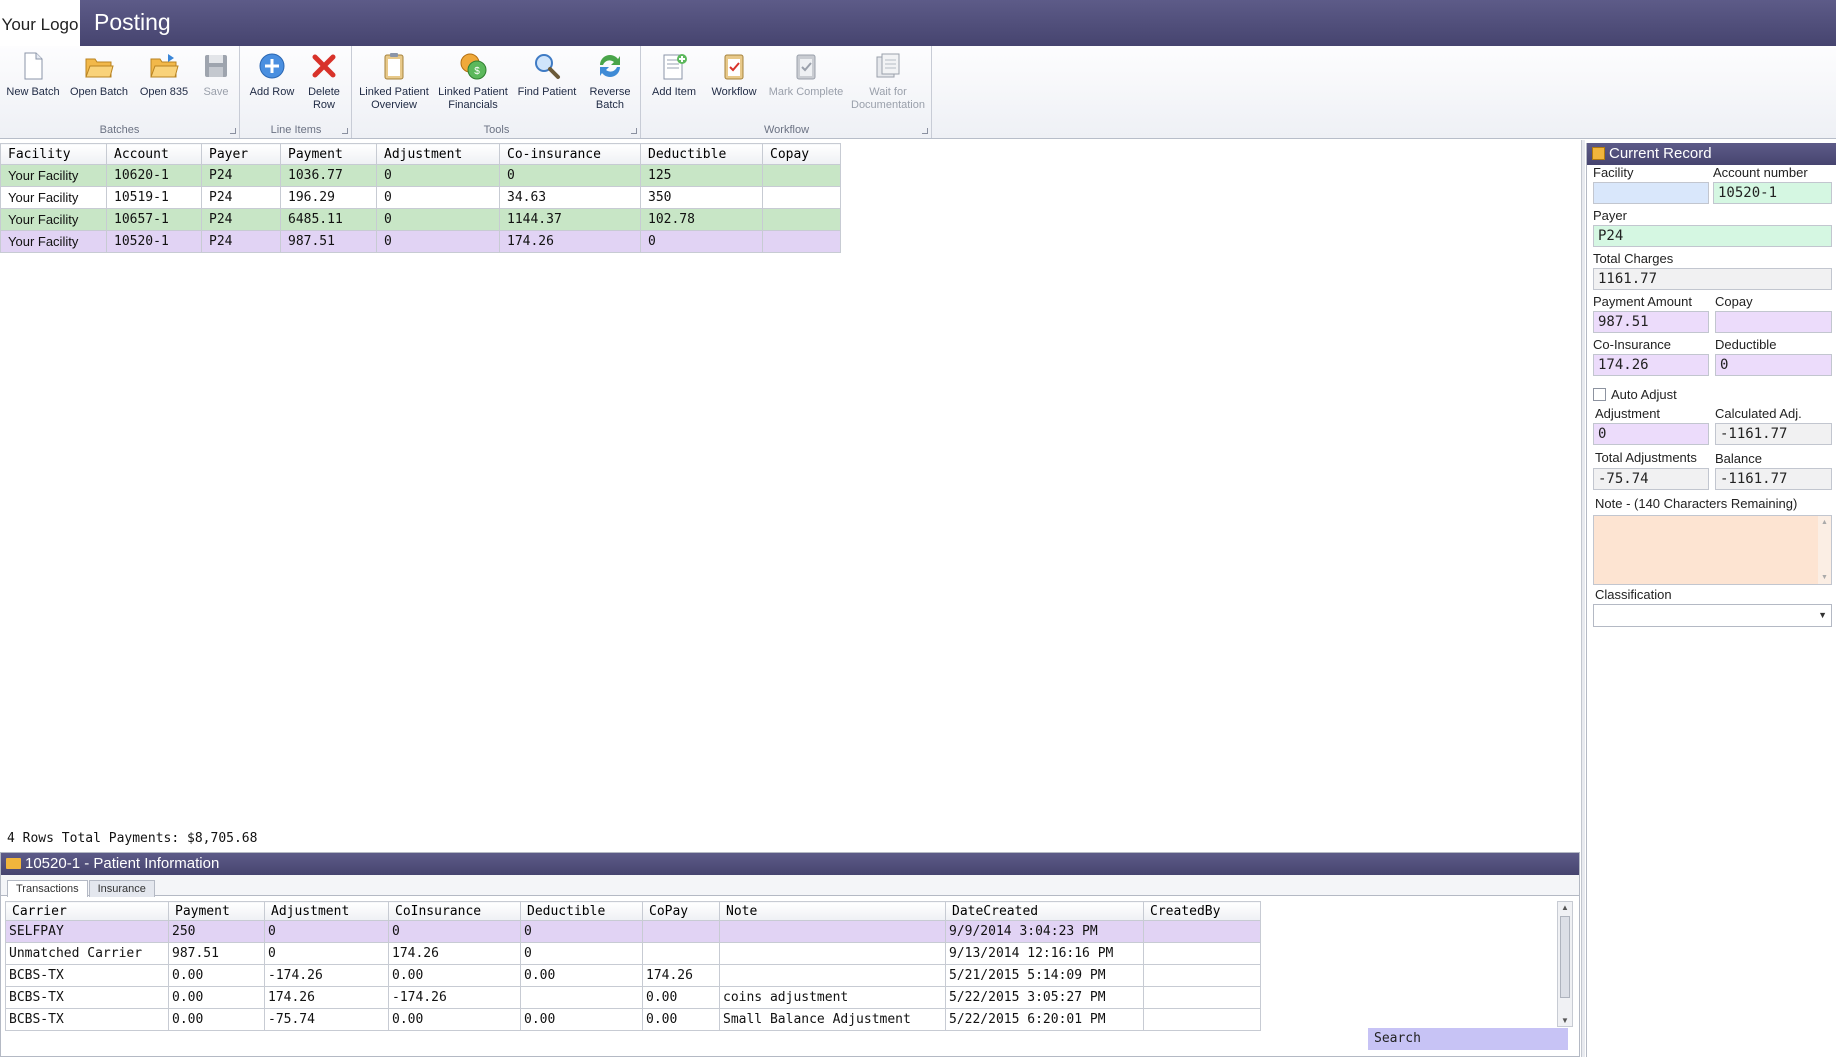 The image size is (1836, 1057). What do you see at coordinates (272, 74) in the screenshot?
I see `add-row-button: Add Row` at bounding box center [272, 74].